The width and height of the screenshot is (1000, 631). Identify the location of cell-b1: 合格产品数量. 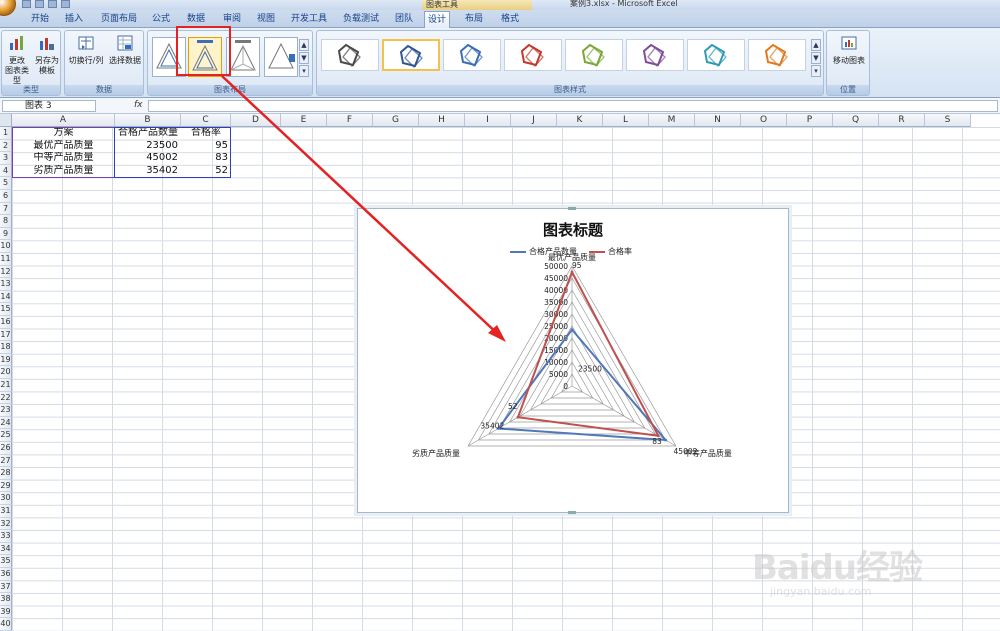
(148, 133).